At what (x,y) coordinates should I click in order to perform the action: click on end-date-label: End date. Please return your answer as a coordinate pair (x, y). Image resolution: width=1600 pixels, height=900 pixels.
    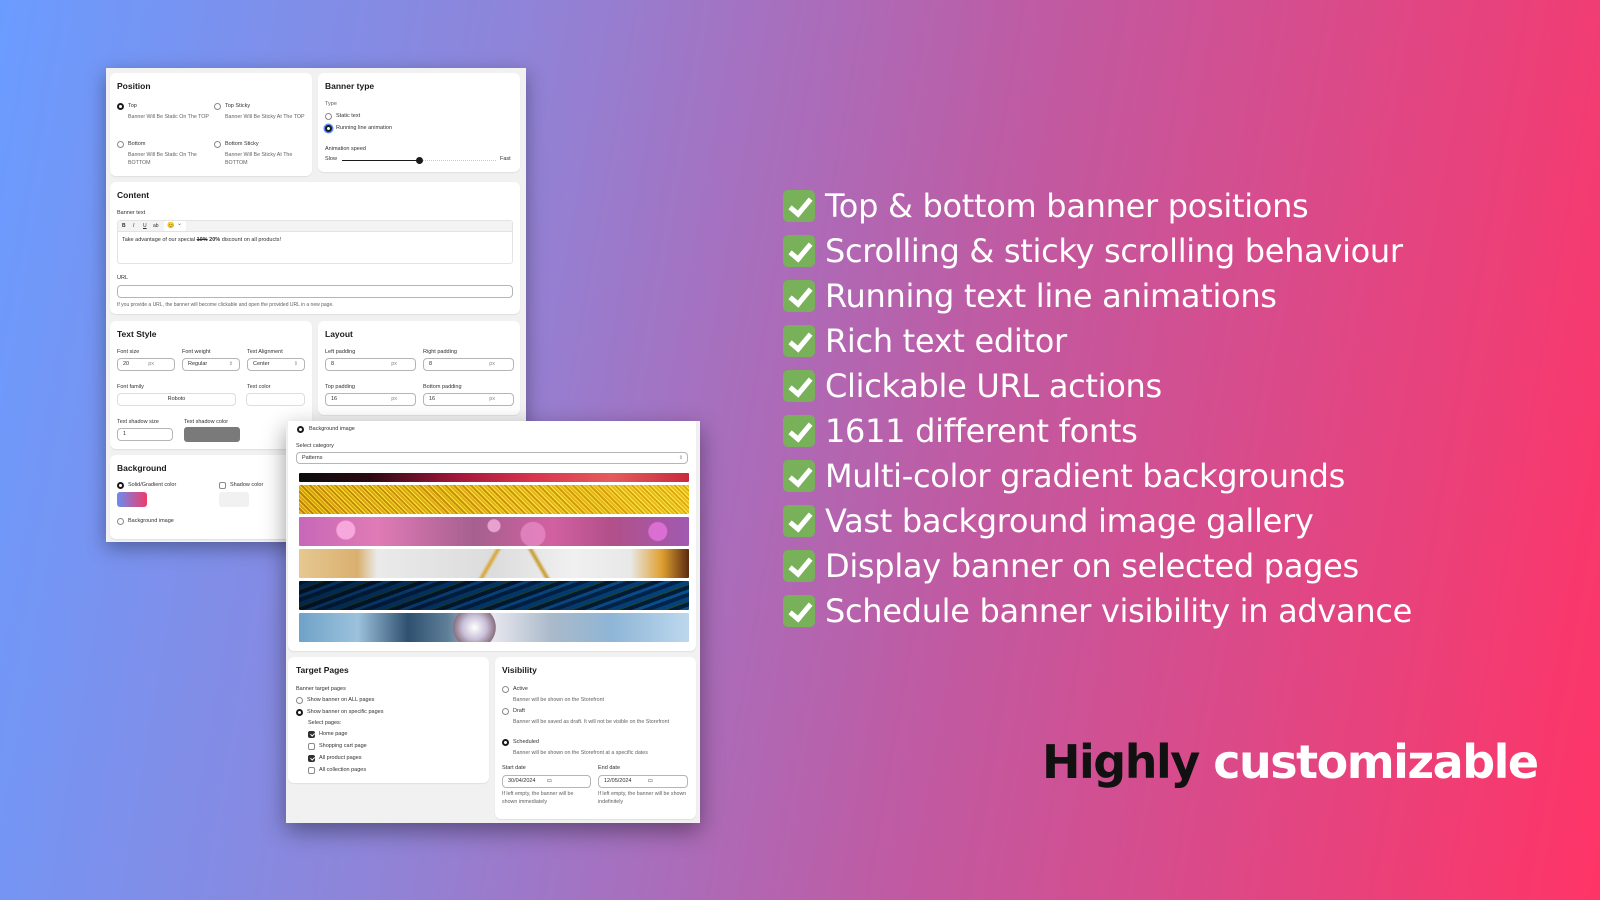
    Looking at the image, I should click on (609, 768).